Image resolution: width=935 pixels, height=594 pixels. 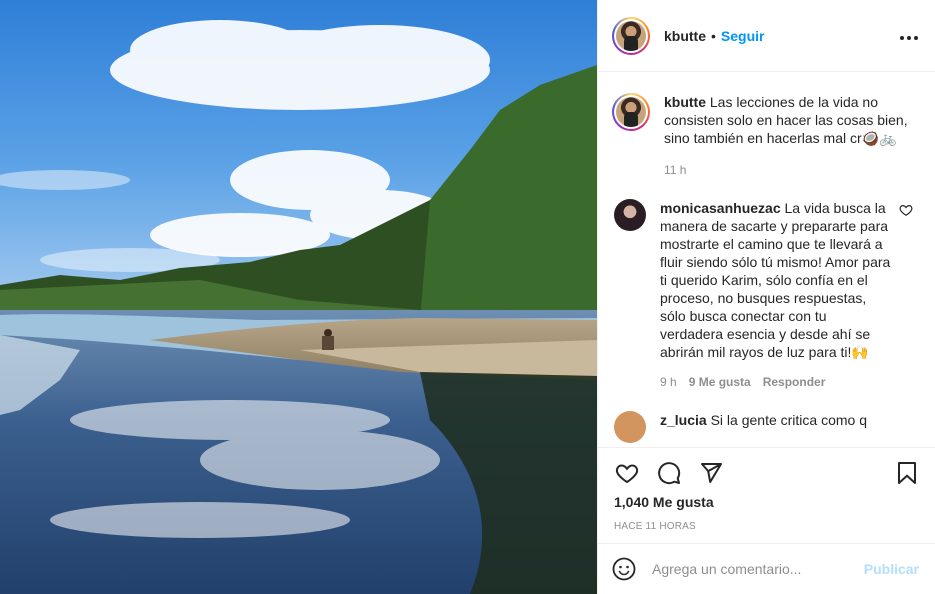 I want to click on post-actions: 1,040 Me gusta HACE 11 HORAS, so click(x=766, y=489).